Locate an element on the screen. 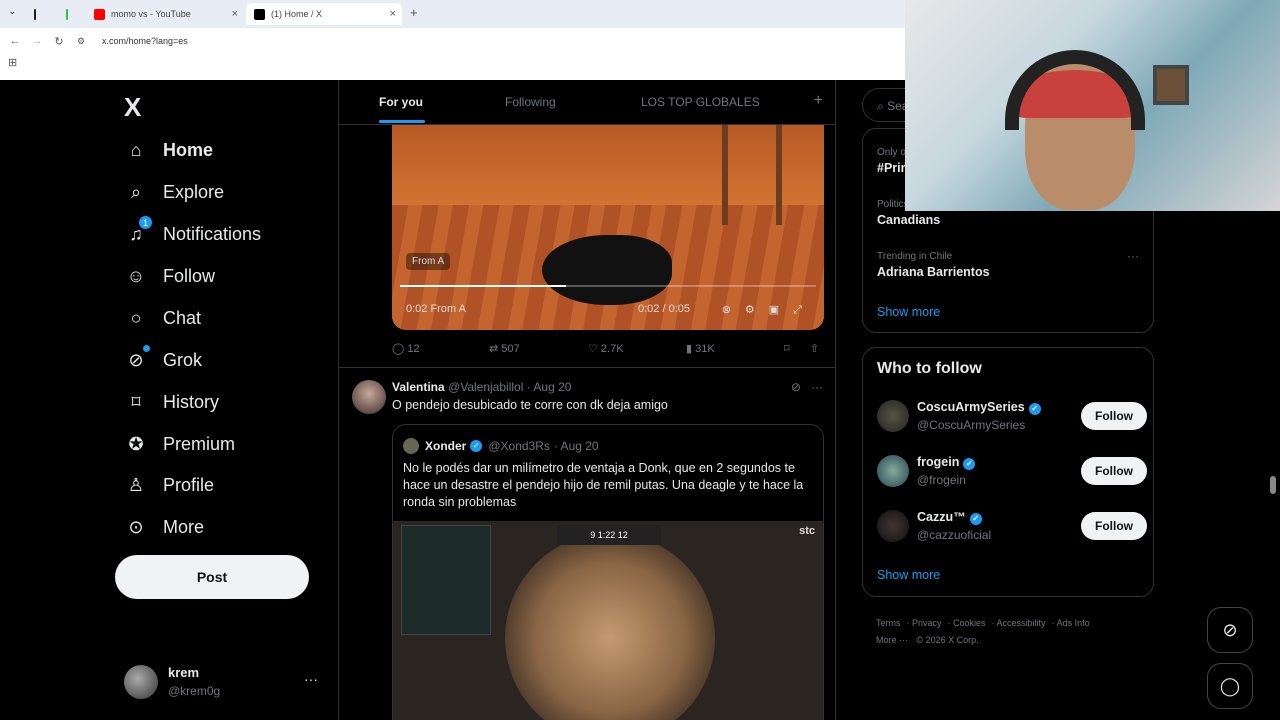 Image resolution: width=1280 pixels, height=720 pixels. nav-grok: ⊘ Grok is located at coordinates (163, 360).